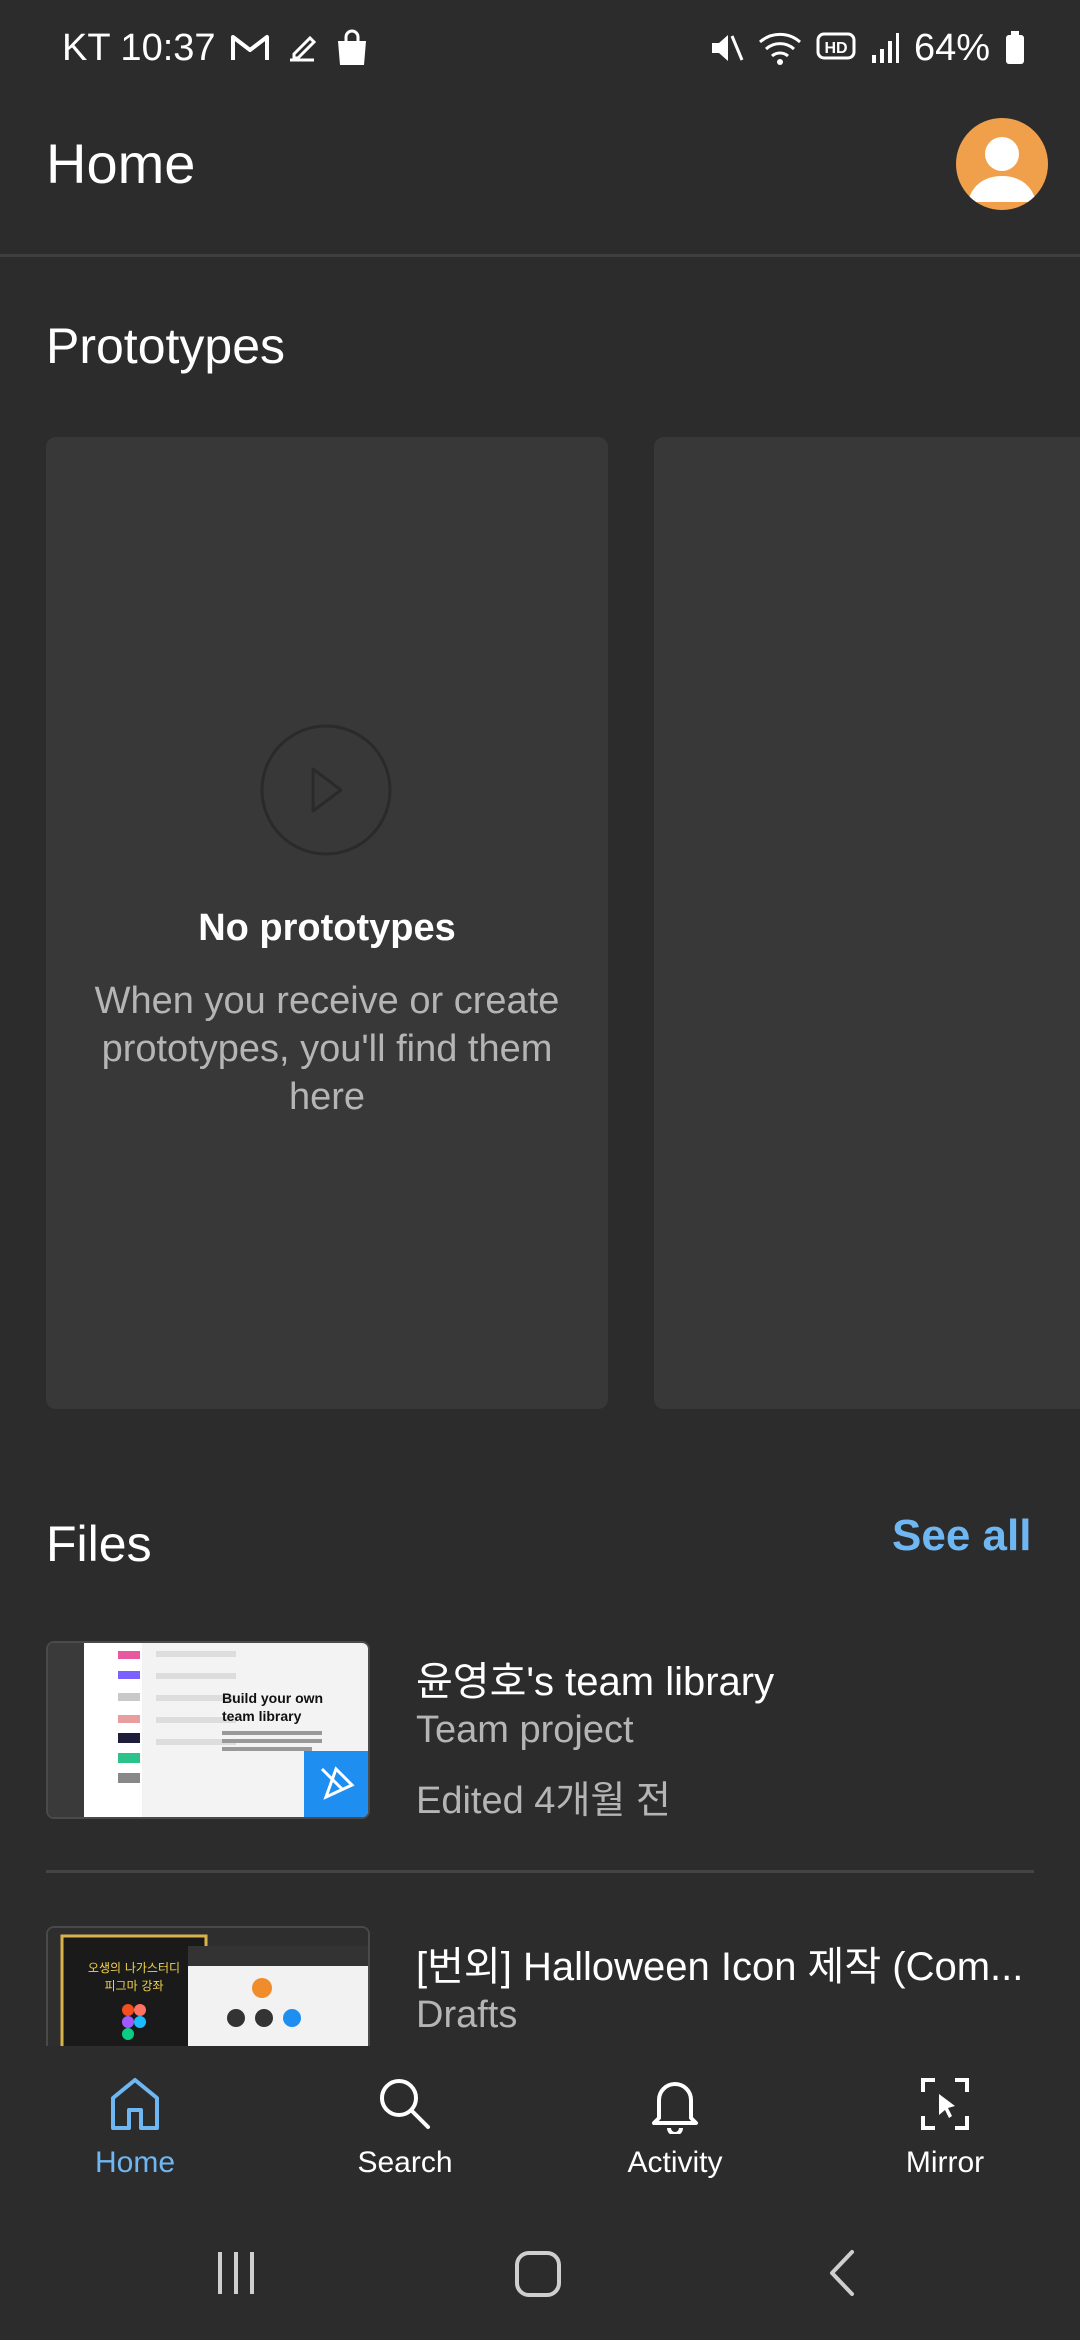 Image resolution: width=1080 pixels, height=2340 pixels. What do you see at coordinates (945, 2162) in the screenshot?
I see `nav-label-mirror: Mirror` at bounding box center [945, 2162].